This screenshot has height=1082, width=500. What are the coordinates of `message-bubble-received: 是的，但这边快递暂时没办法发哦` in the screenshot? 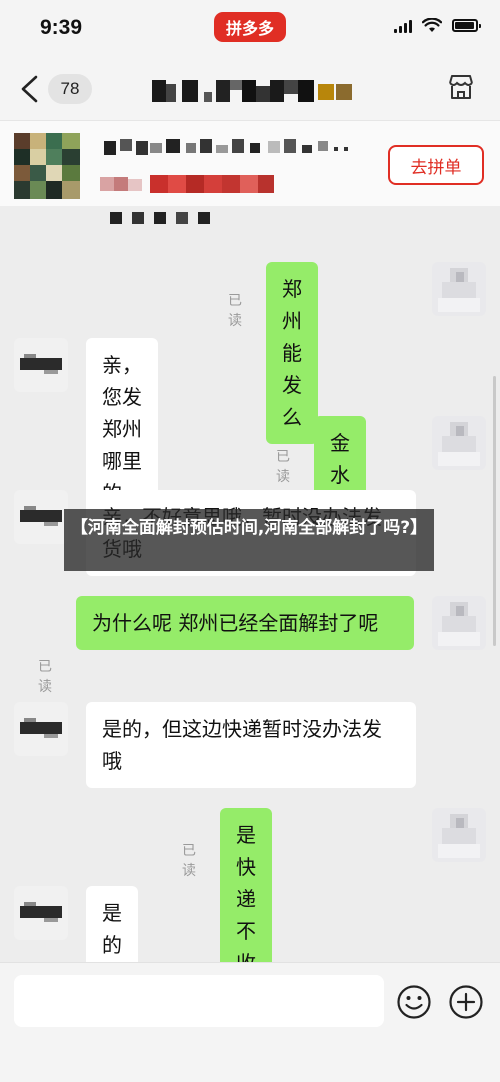 It's located at (251, 745).